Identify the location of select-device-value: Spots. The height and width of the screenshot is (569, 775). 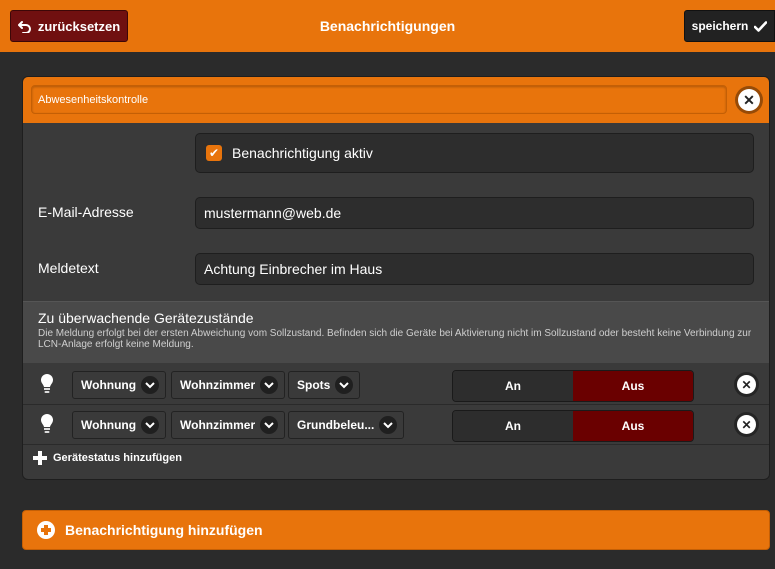
(314, 385).